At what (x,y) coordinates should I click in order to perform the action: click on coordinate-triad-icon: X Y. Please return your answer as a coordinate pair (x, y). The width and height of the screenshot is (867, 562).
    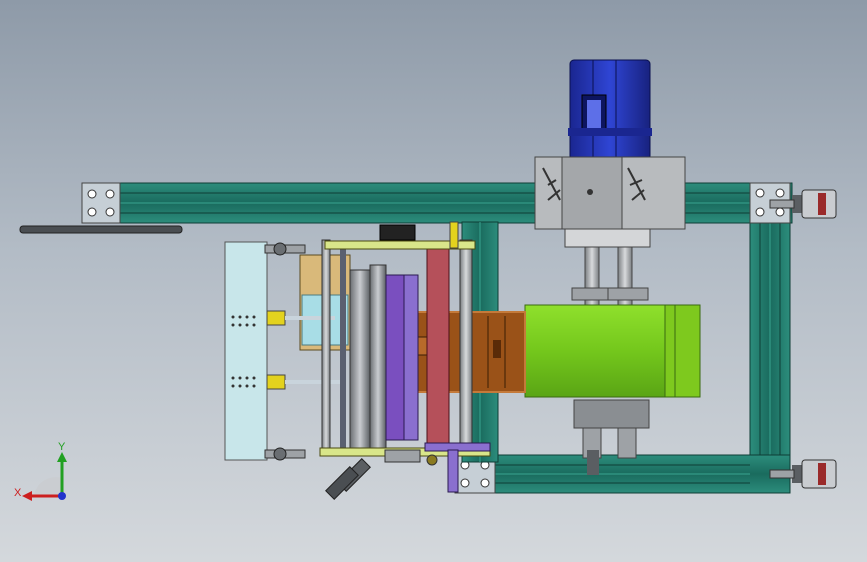
    Looking at the image, I should click on (40, 471).